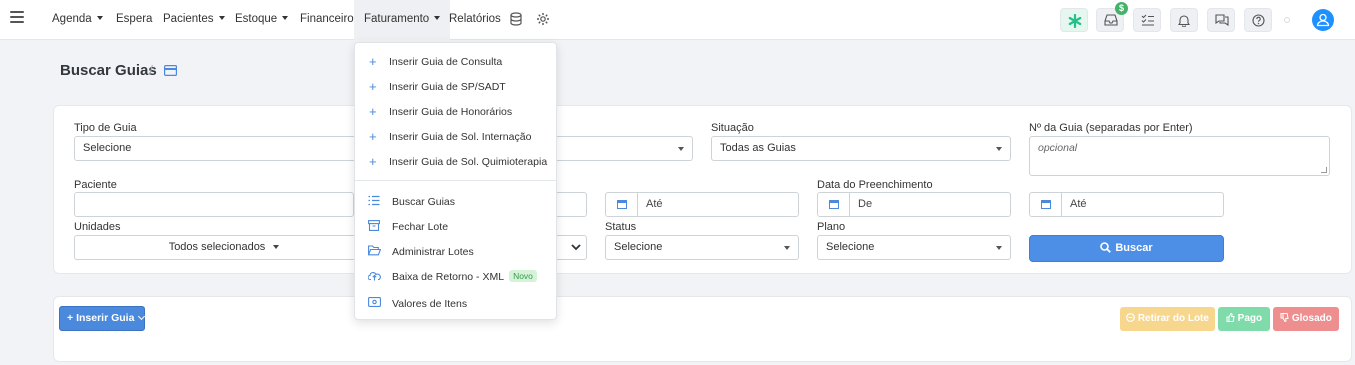  Describe the element at coordinates (374, 225) in the screenshot. I see `archive-icon` at that location.